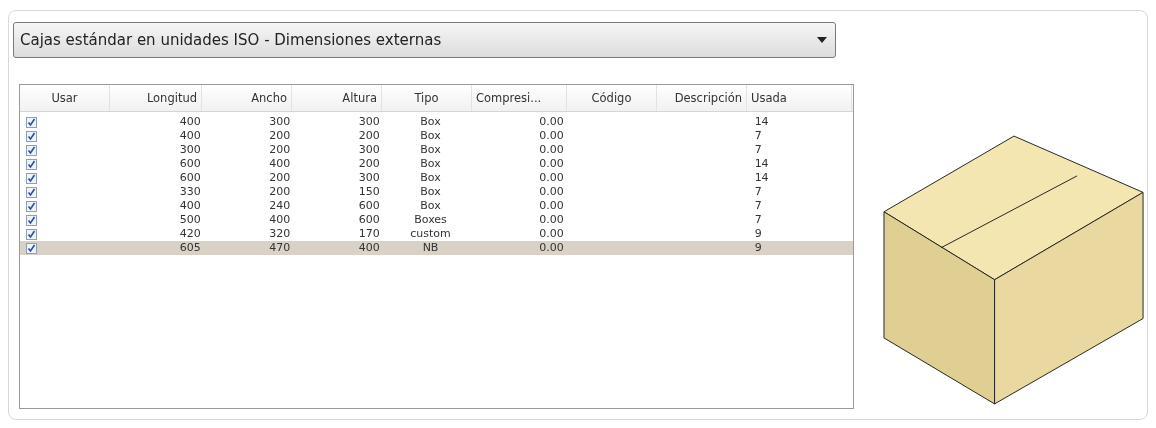 The image size is (1156, 428). What do you see at coordinates (430, 247) in the screenshot?
I see `table-cell: NB` at bounding box center [430, 247].